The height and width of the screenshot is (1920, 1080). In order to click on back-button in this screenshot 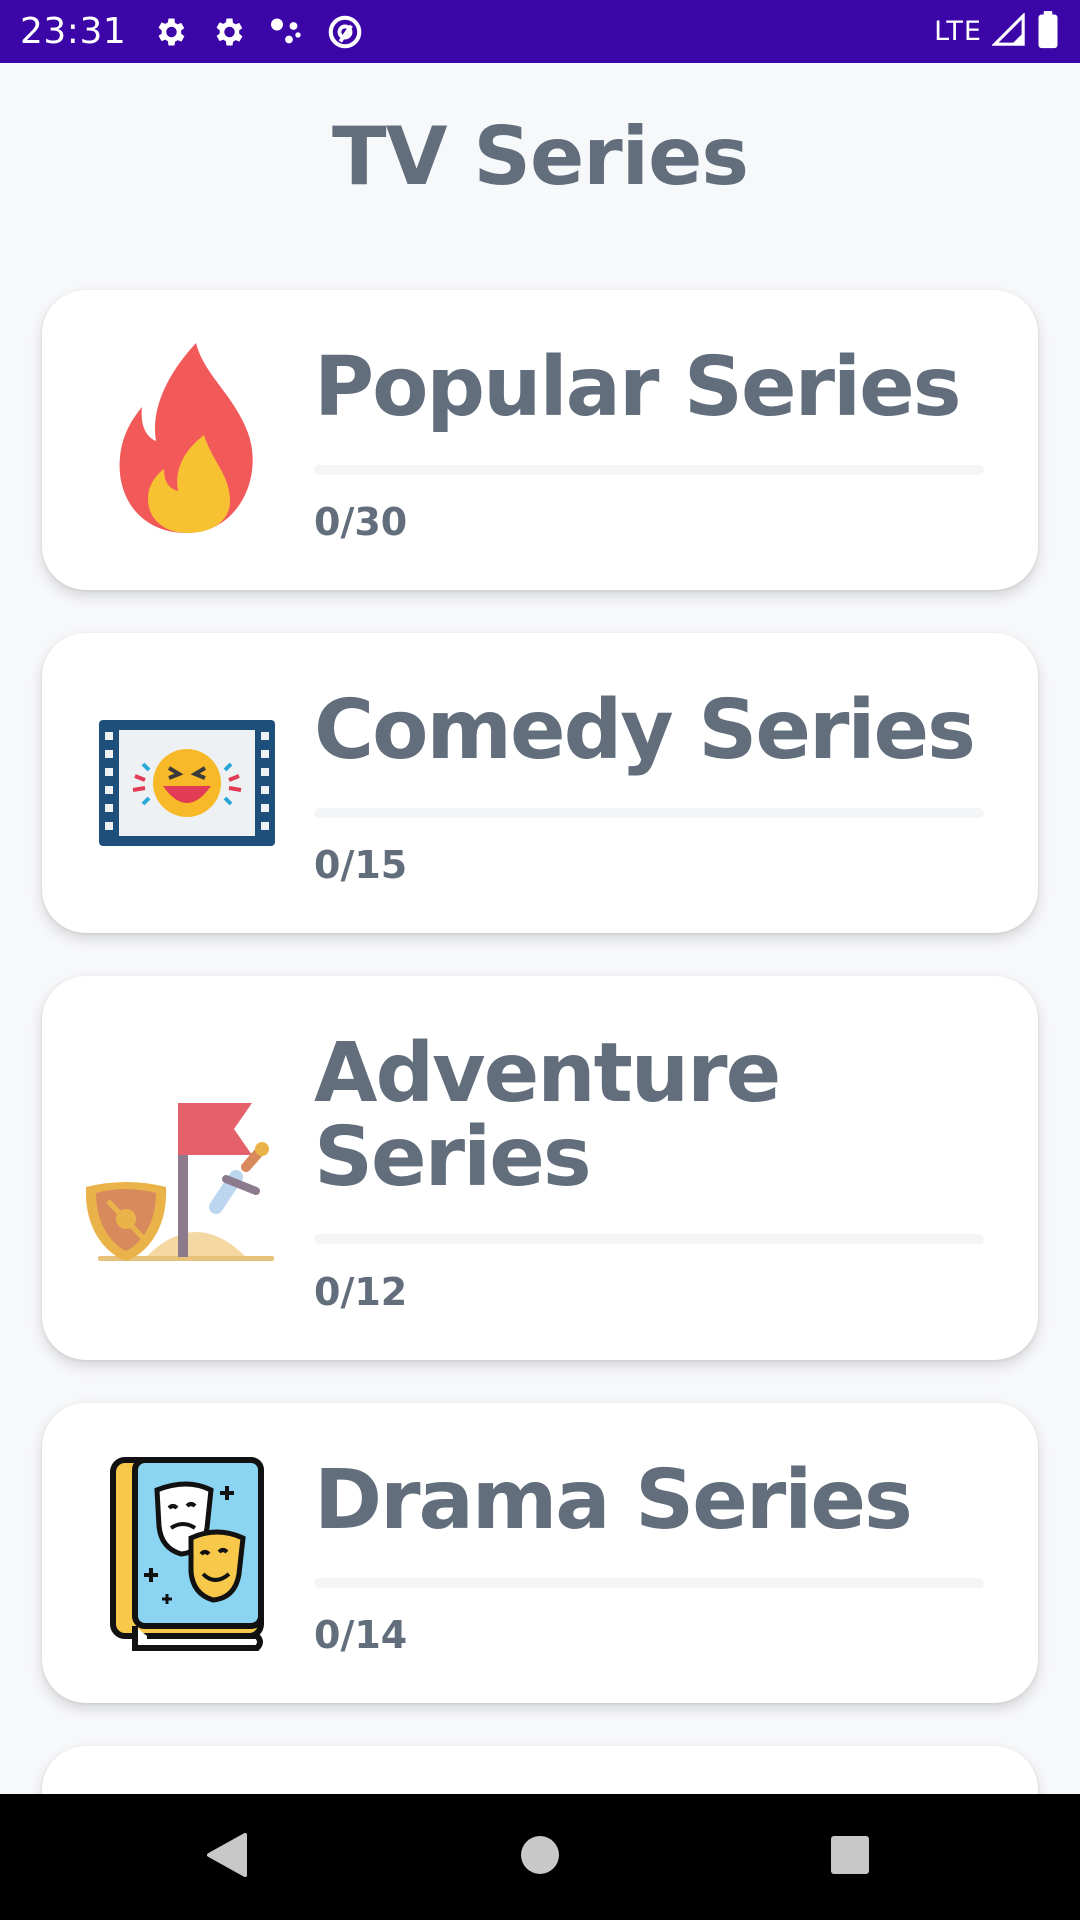, I will do `click(226, 1857)`.